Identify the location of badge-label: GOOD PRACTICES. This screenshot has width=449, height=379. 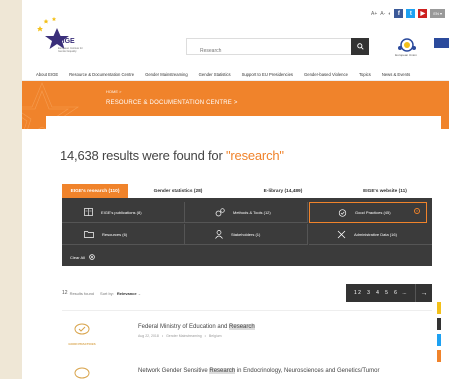
(82, 344).